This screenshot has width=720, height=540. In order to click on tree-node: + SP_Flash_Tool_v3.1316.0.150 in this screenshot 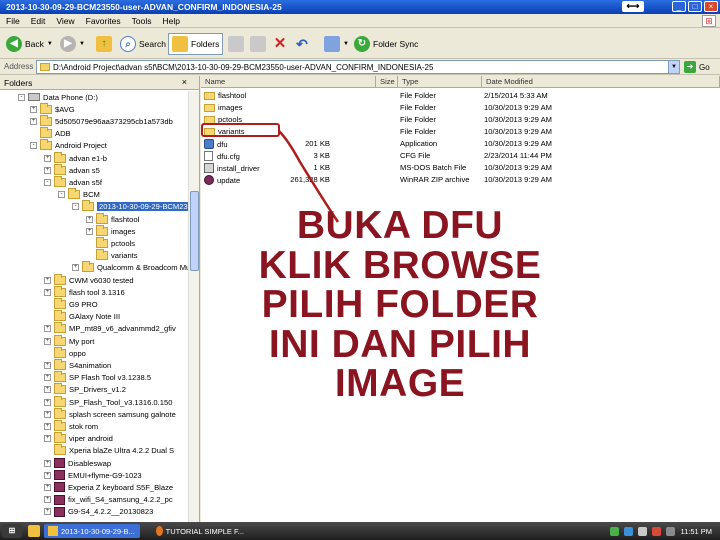, I will do `click(108, 401)`.